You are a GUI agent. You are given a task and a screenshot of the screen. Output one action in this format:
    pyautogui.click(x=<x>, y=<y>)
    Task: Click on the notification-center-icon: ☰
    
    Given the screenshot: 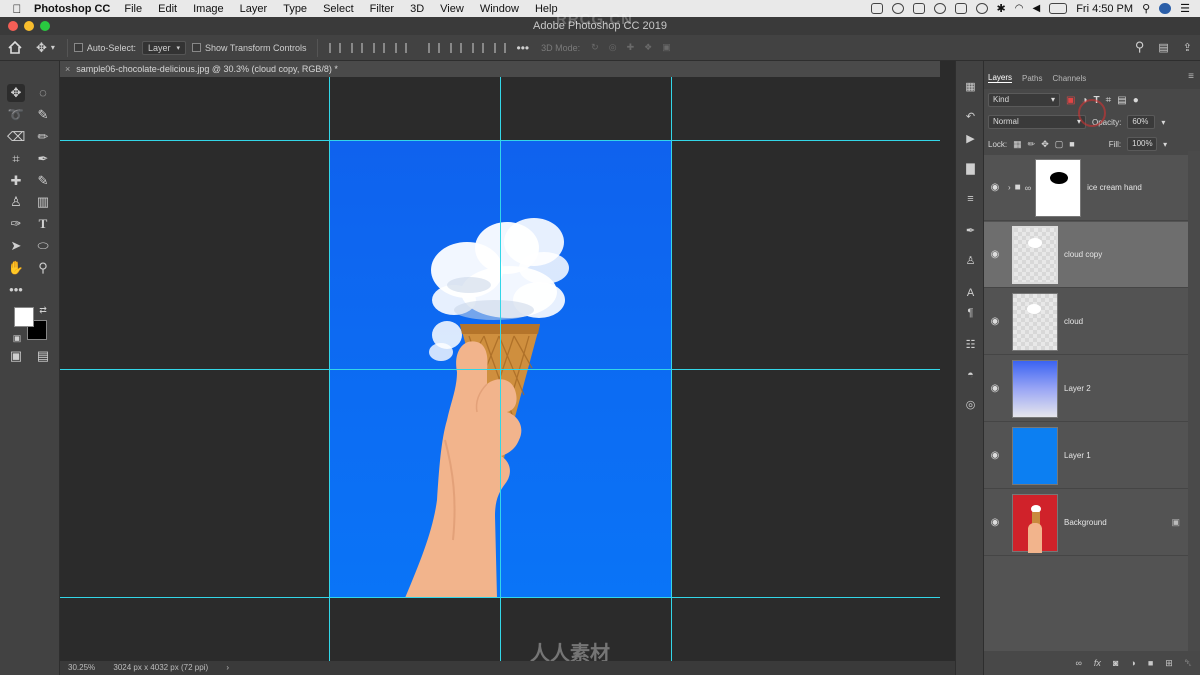 What is the action you would take?
    pyautogui.click(x=1185, y=8)
    